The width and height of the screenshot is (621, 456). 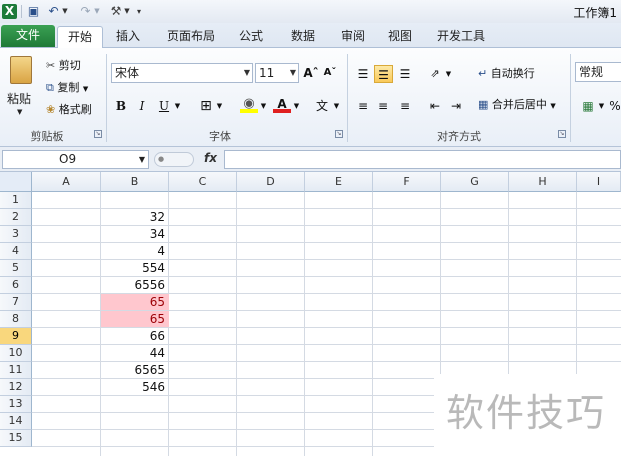 What do you see at coordinates (127, 11) in the screenshot?
I see `tools-dropdown-icon: ▼` at bounding box center [127, 11].